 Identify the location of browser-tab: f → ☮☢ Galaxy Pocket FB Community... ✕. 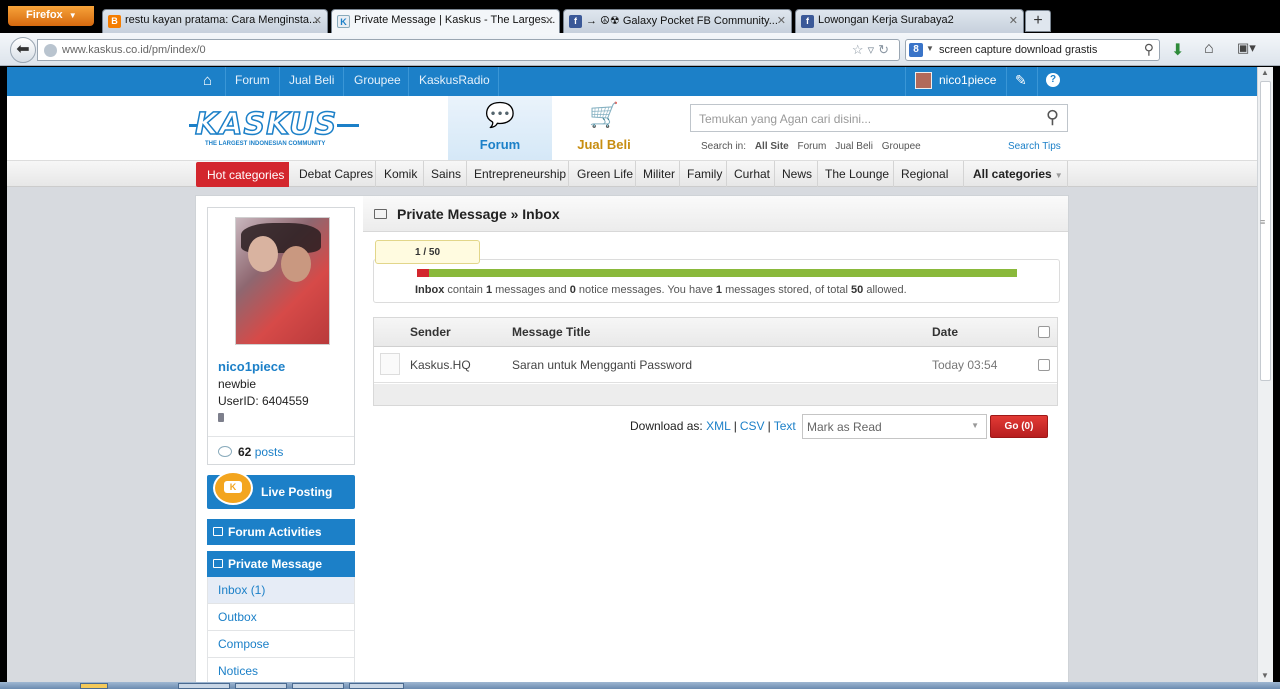
(677, 21).